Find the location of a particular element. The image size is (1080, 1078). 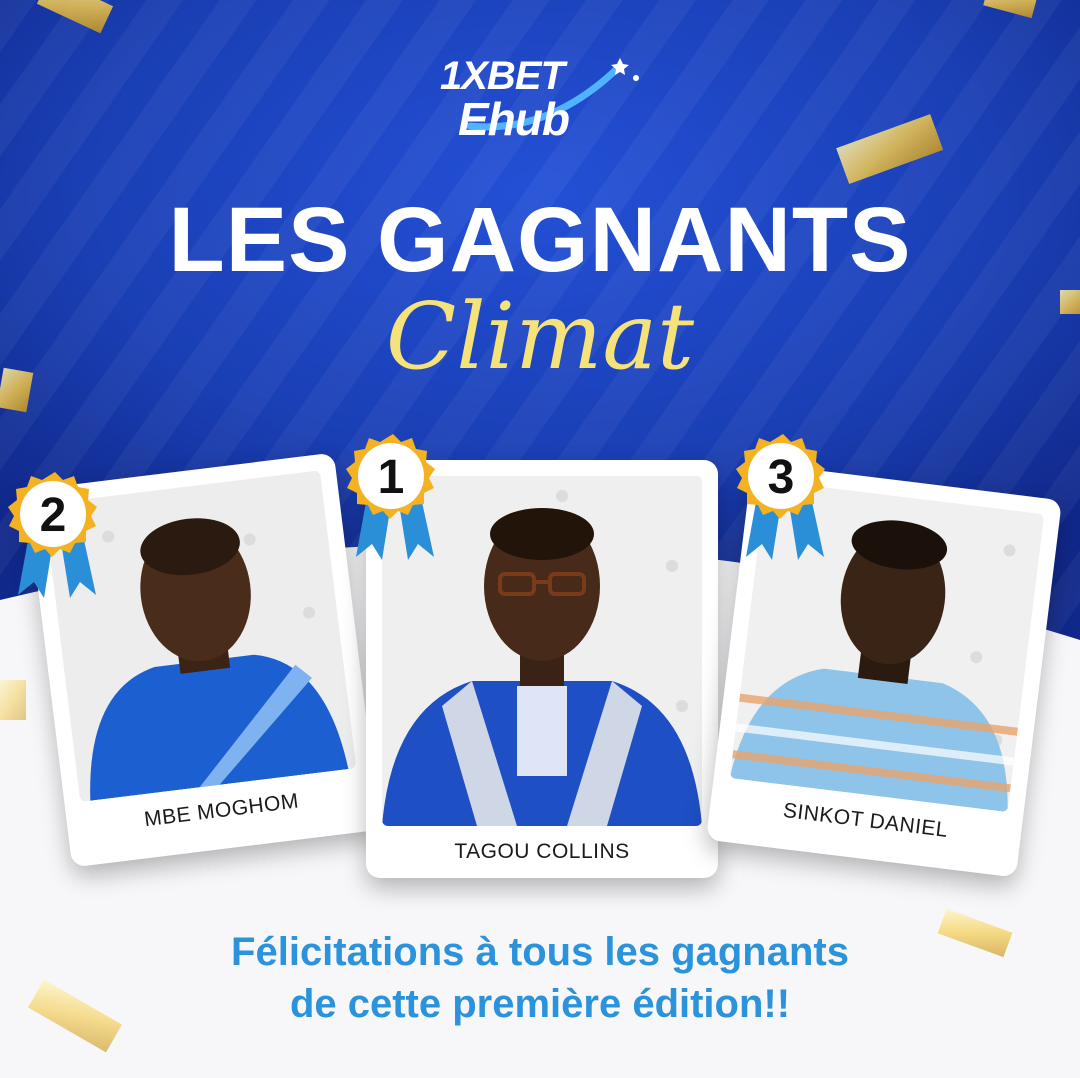

headline-title: LES GAGNANTS is located at coordinates (540, 240).